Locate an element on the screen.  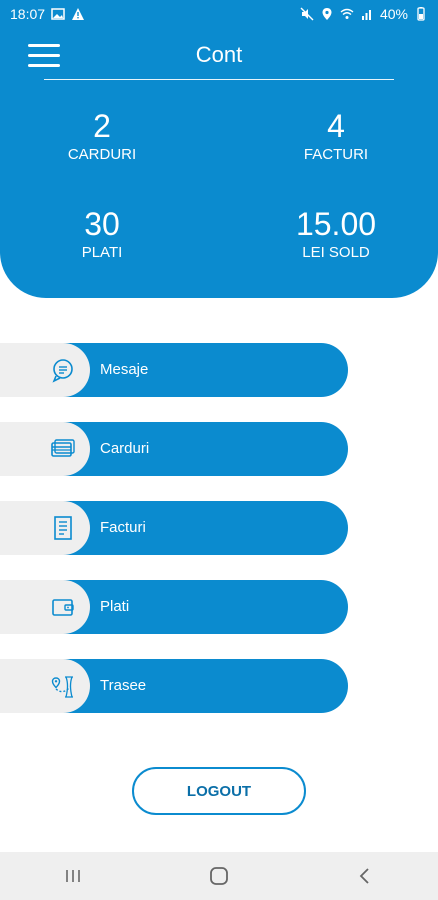
back-chevron-icon is located at coordinates (364, 876).